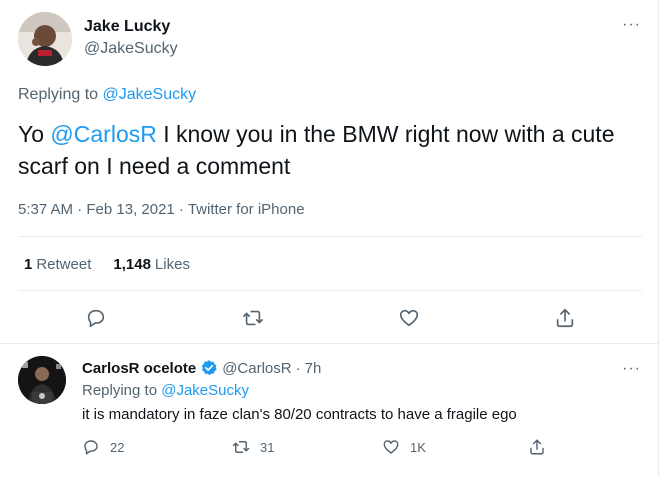 This screenshot has width=666, height=477. I want to click on retweet-button: 31, so click(253, 447).